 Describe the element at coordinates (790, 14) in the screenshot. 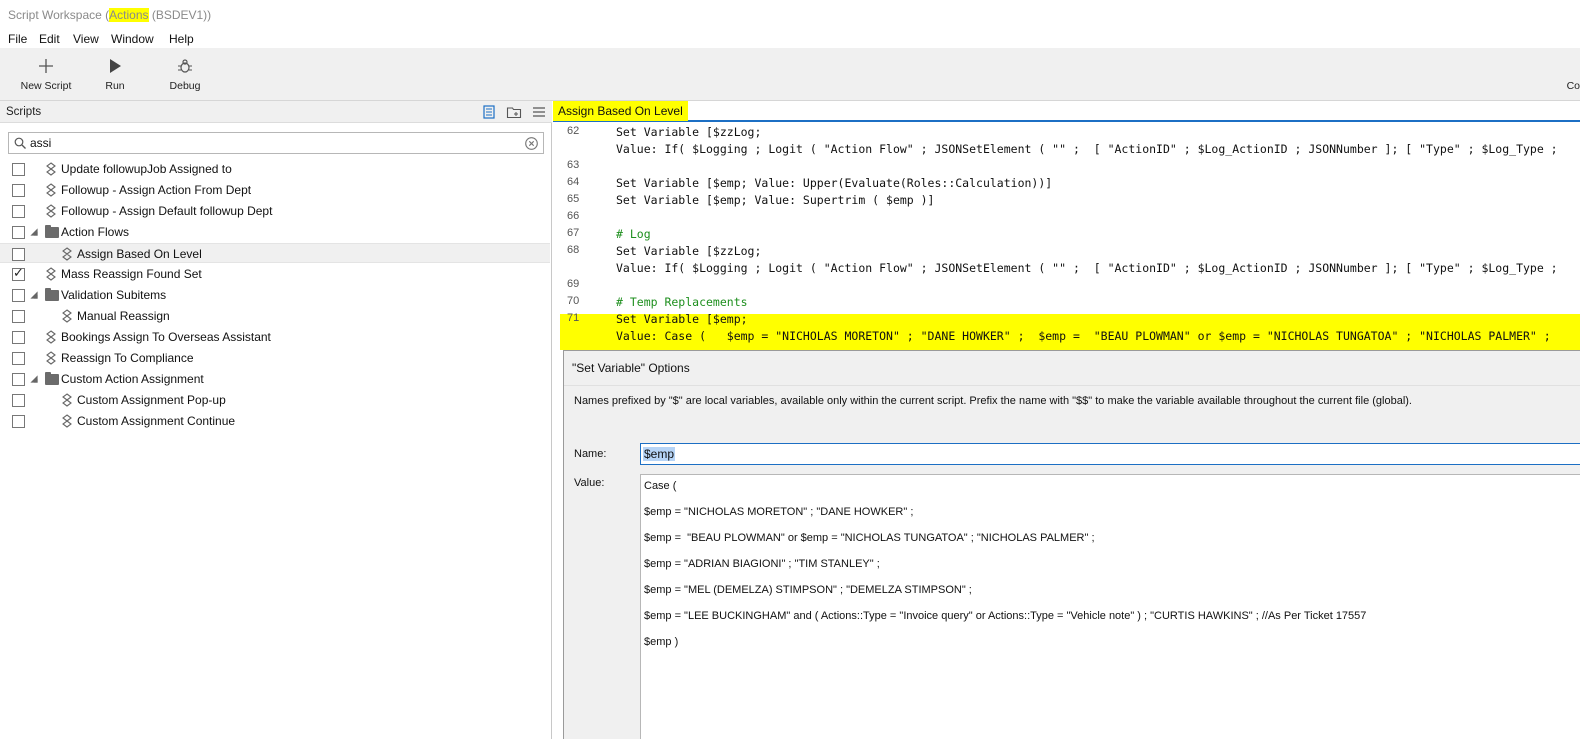

I see `title-bar: Script Workspace (Actions (BSDEV1))` at that location.